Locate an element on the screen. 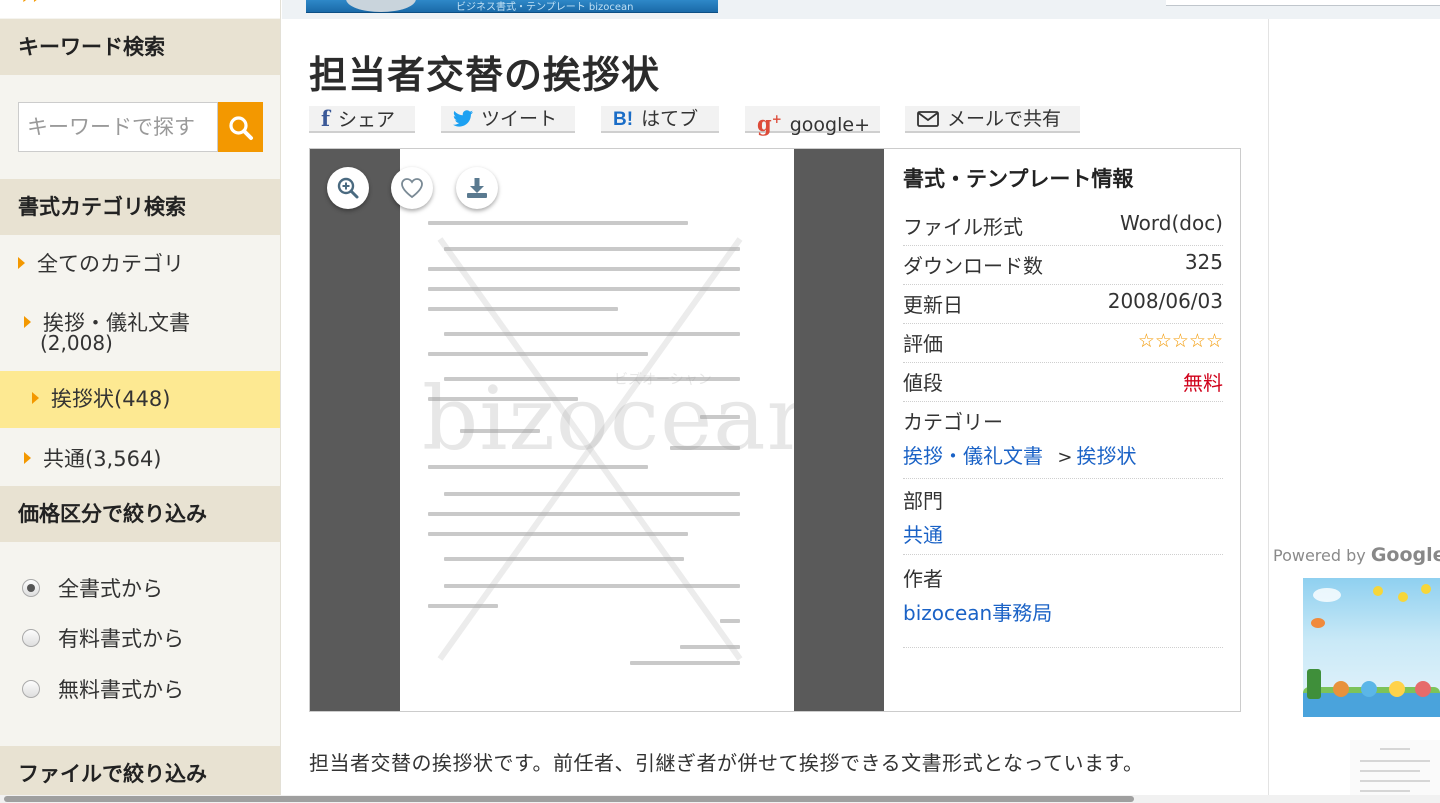 The width and height of the screenshot is (1440, 803). info-value: Word(doc) is located at coordinates (1171, 223).